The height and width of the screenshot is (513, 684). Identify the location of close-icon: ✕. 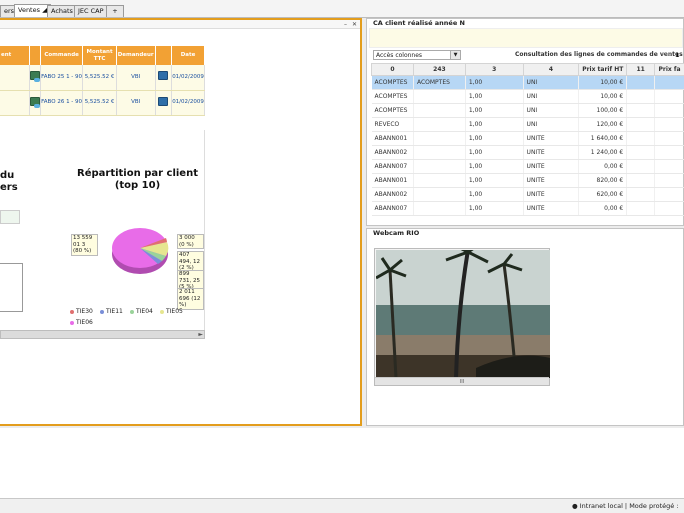
(354, 24).